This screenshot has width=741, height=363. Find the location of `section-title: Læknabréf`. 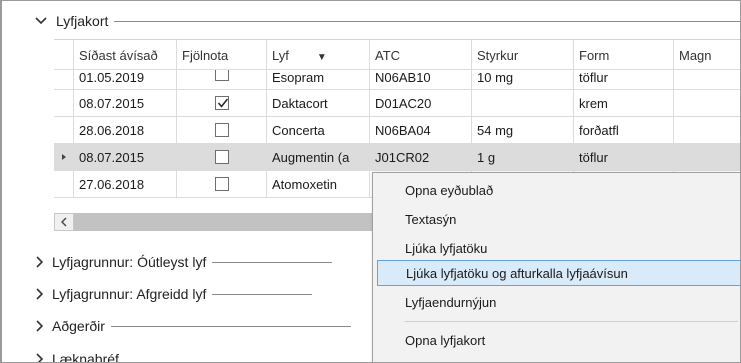

section-title: Læknabréf is located at coordinates (85, 357).